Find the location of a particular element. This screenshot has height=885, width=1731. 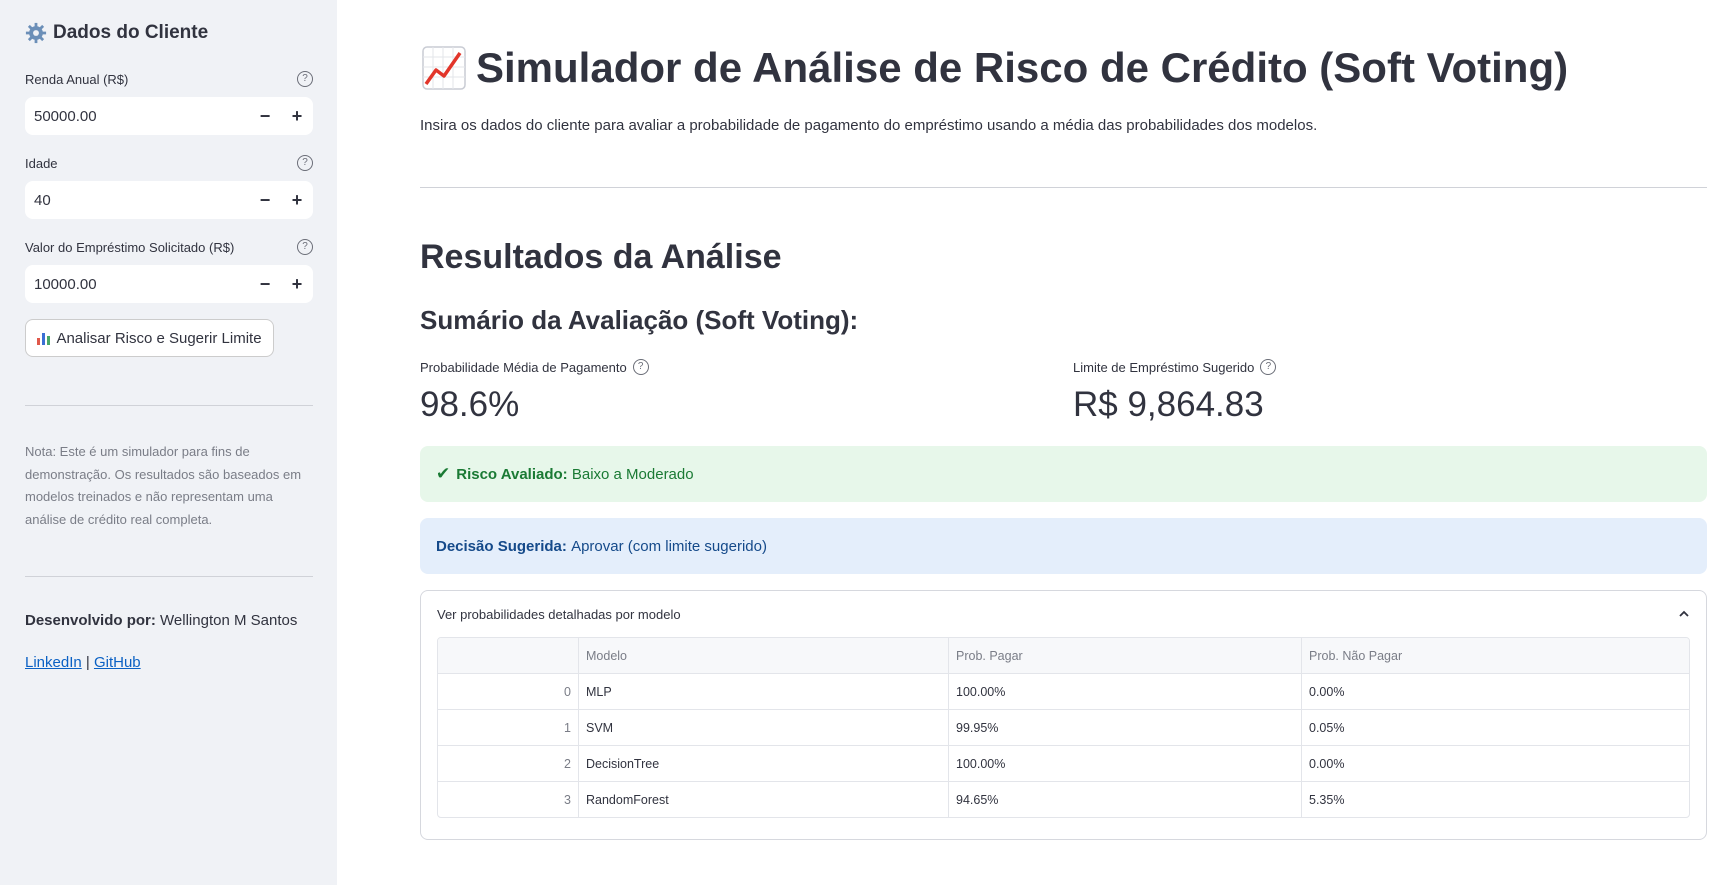

results-heading: Resultados da Análise is located at coordinates (601, 257).